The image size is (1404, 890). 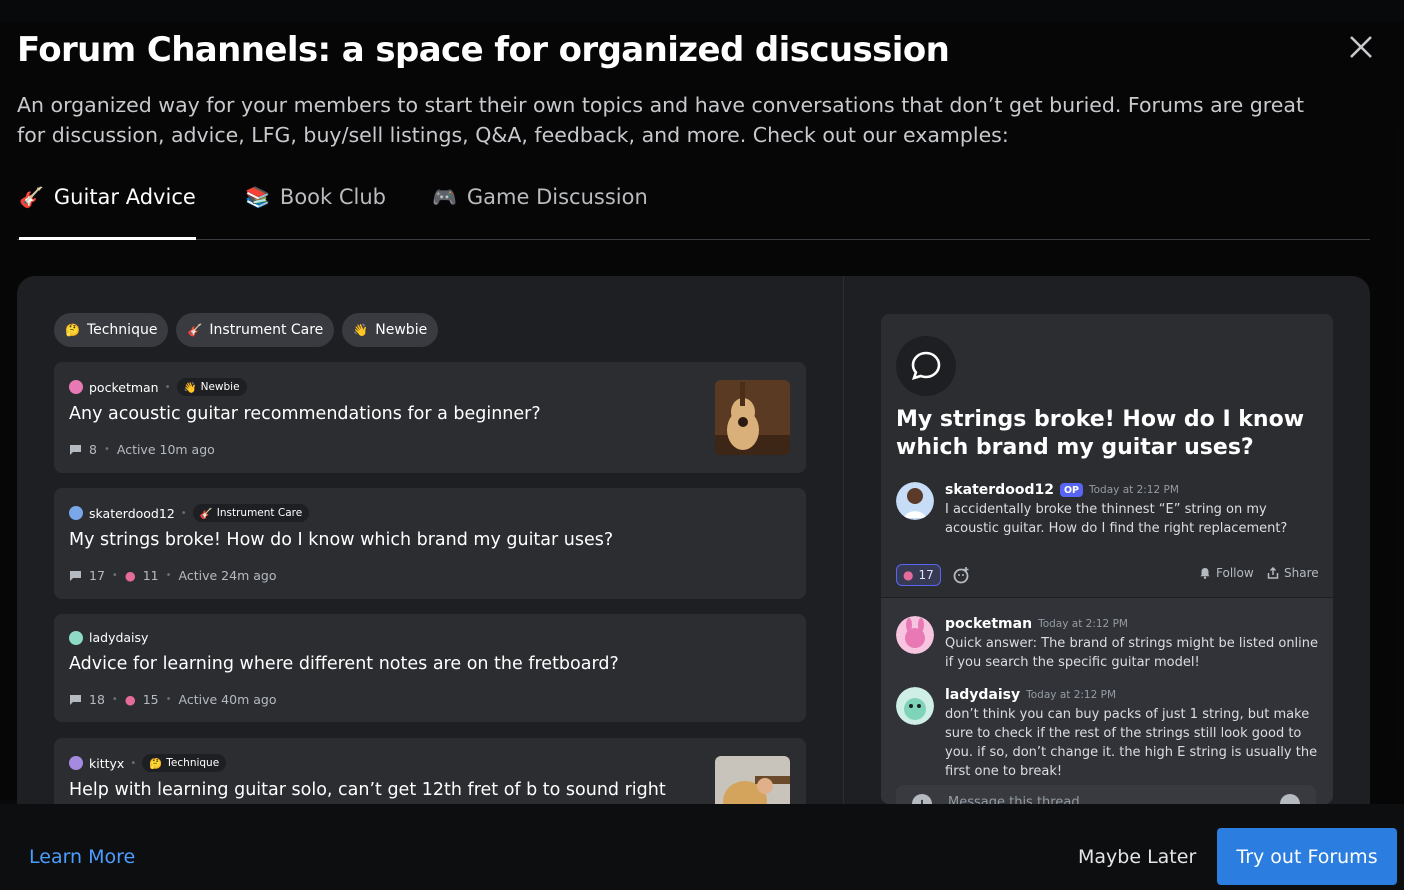 What do you see at coordinates (193, 763) in the screenshot?
I see `post-tag-label: Technique` at bounding box center [193, 763].